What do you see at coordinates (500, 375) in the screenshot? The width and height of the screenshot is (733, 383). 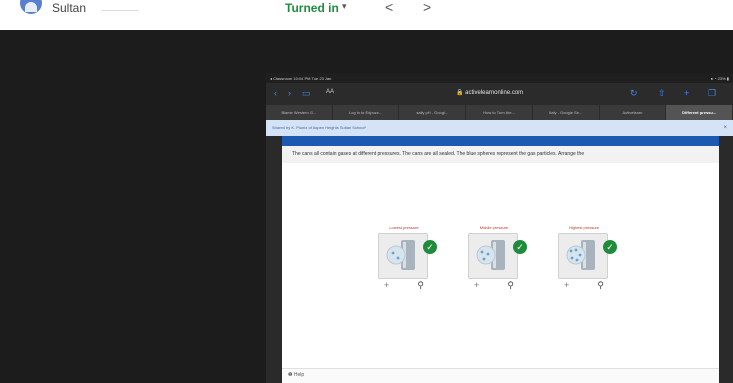 I see `activity-footer: ❷ Help` at bounding box center [500, 375].